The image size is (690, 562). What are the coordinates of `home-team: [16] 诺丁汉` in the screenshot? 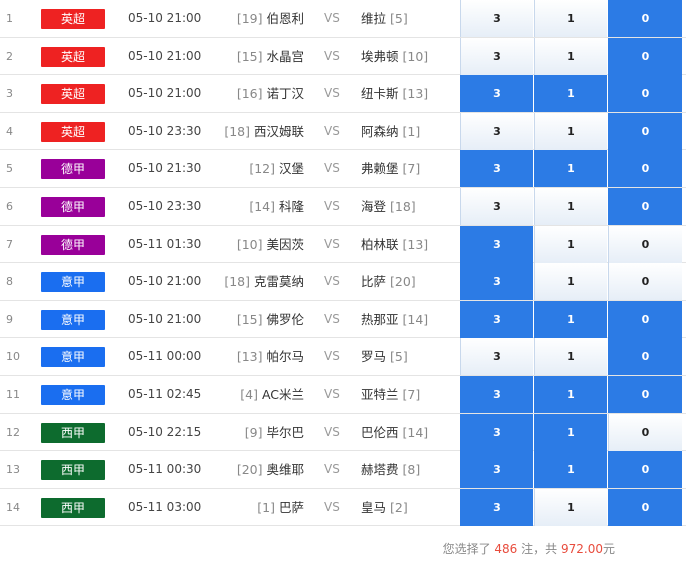 It's located at (270, 93).